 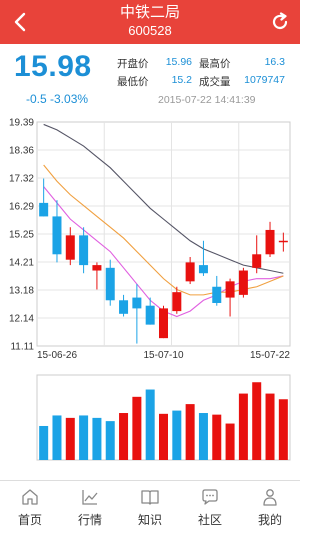 What do you see at coordinates (150, 30) in the screenshot?
I see `stock-code: 600528` at bounding box center [150, 30].